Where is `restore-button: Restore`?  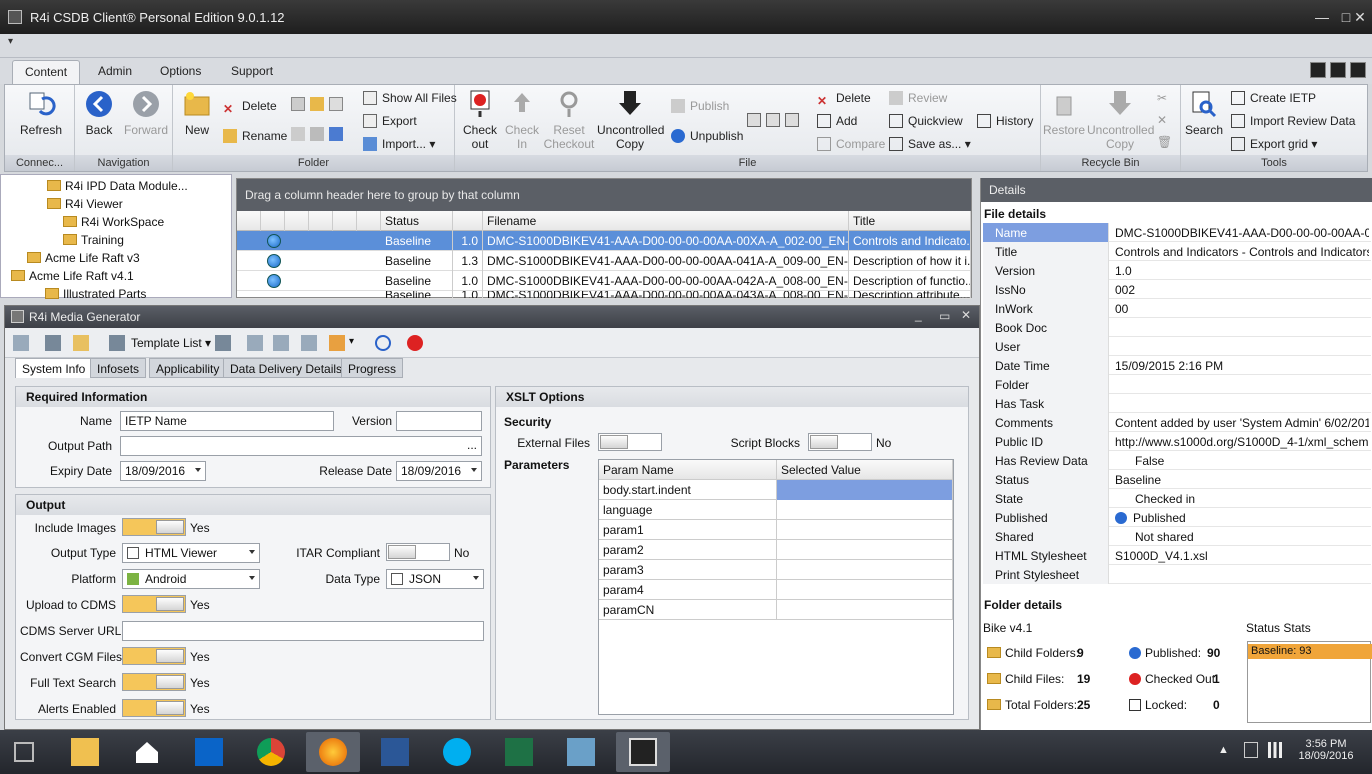
restore-button: Restore is located at coordinates (1064, 113).